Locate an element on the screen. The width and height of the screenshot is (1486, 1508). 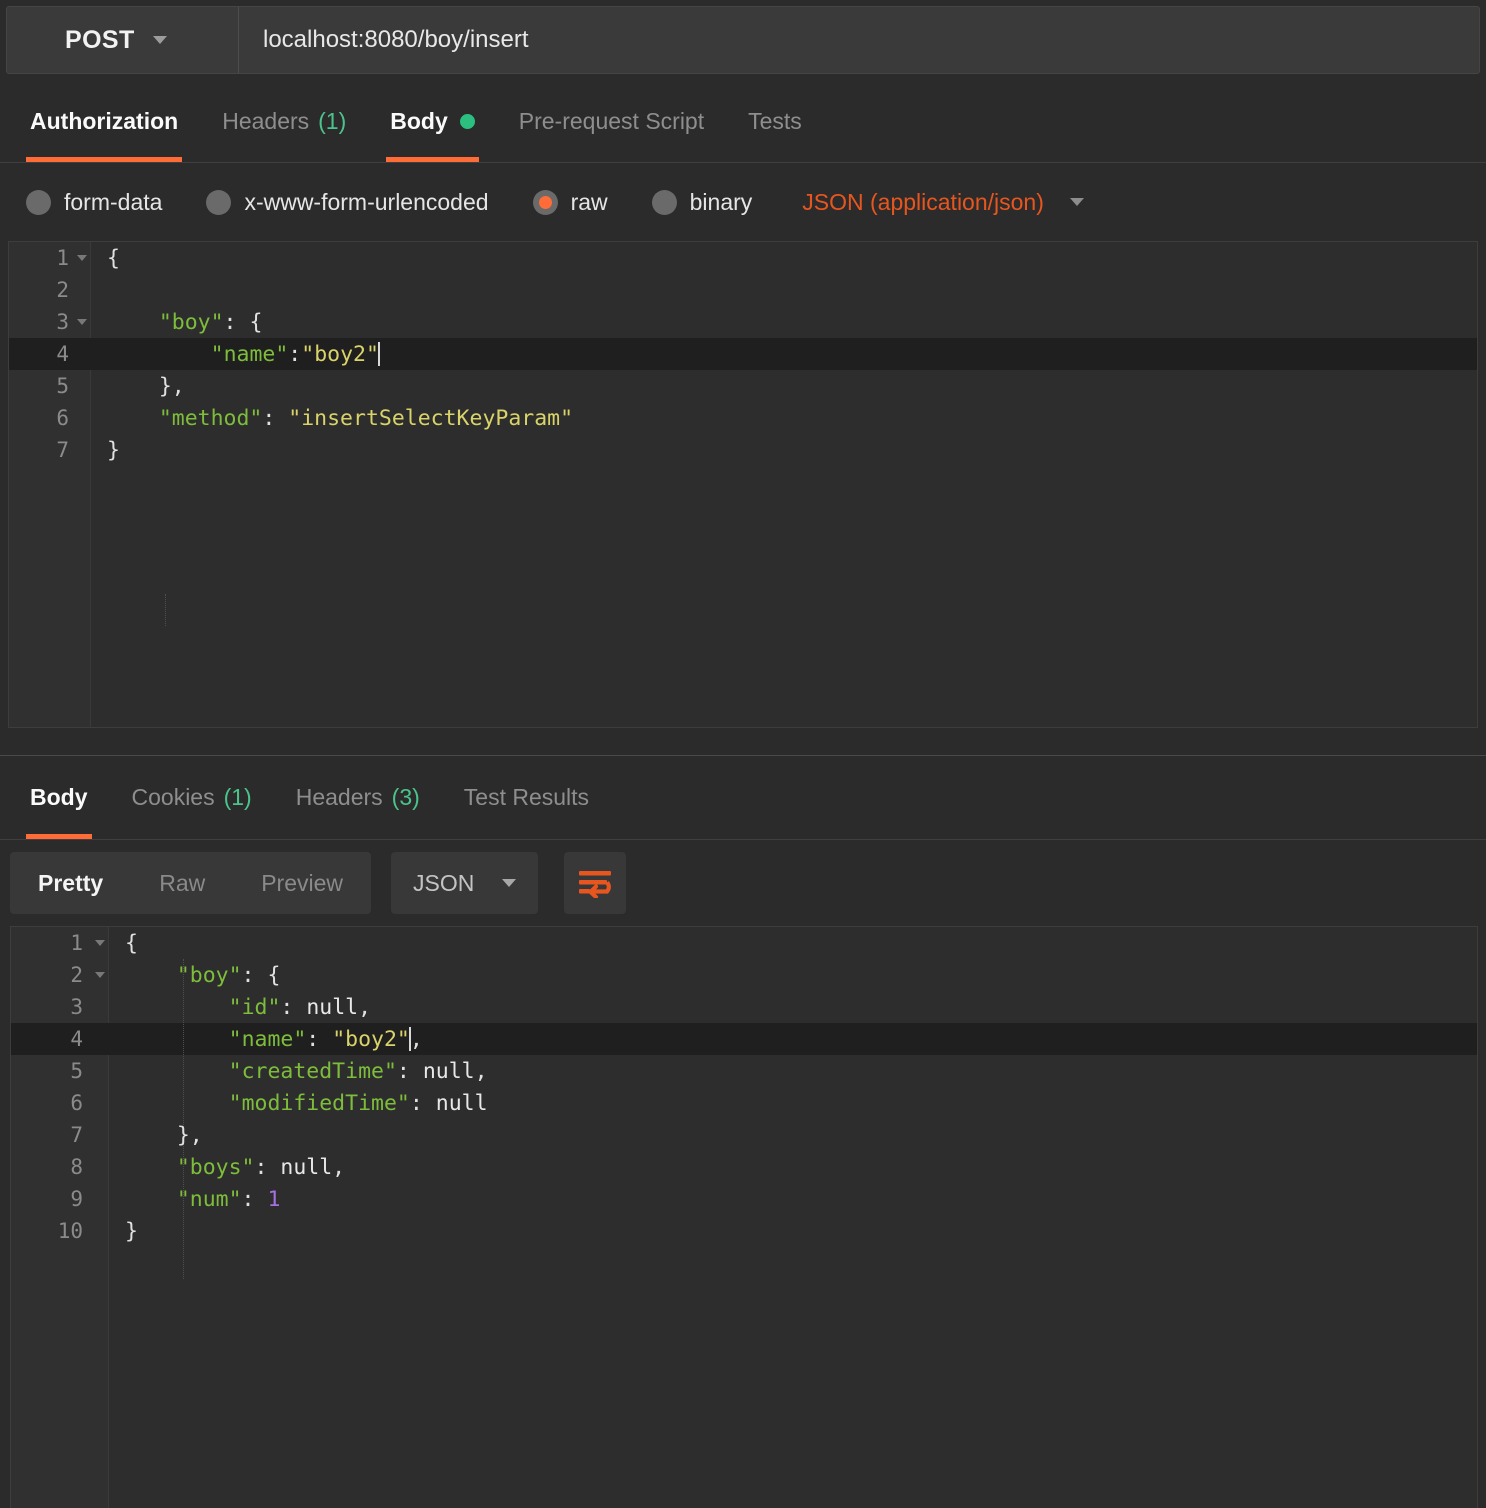
code-line: 6 "modifiedTime": null is located at coordinates (744, 1103).